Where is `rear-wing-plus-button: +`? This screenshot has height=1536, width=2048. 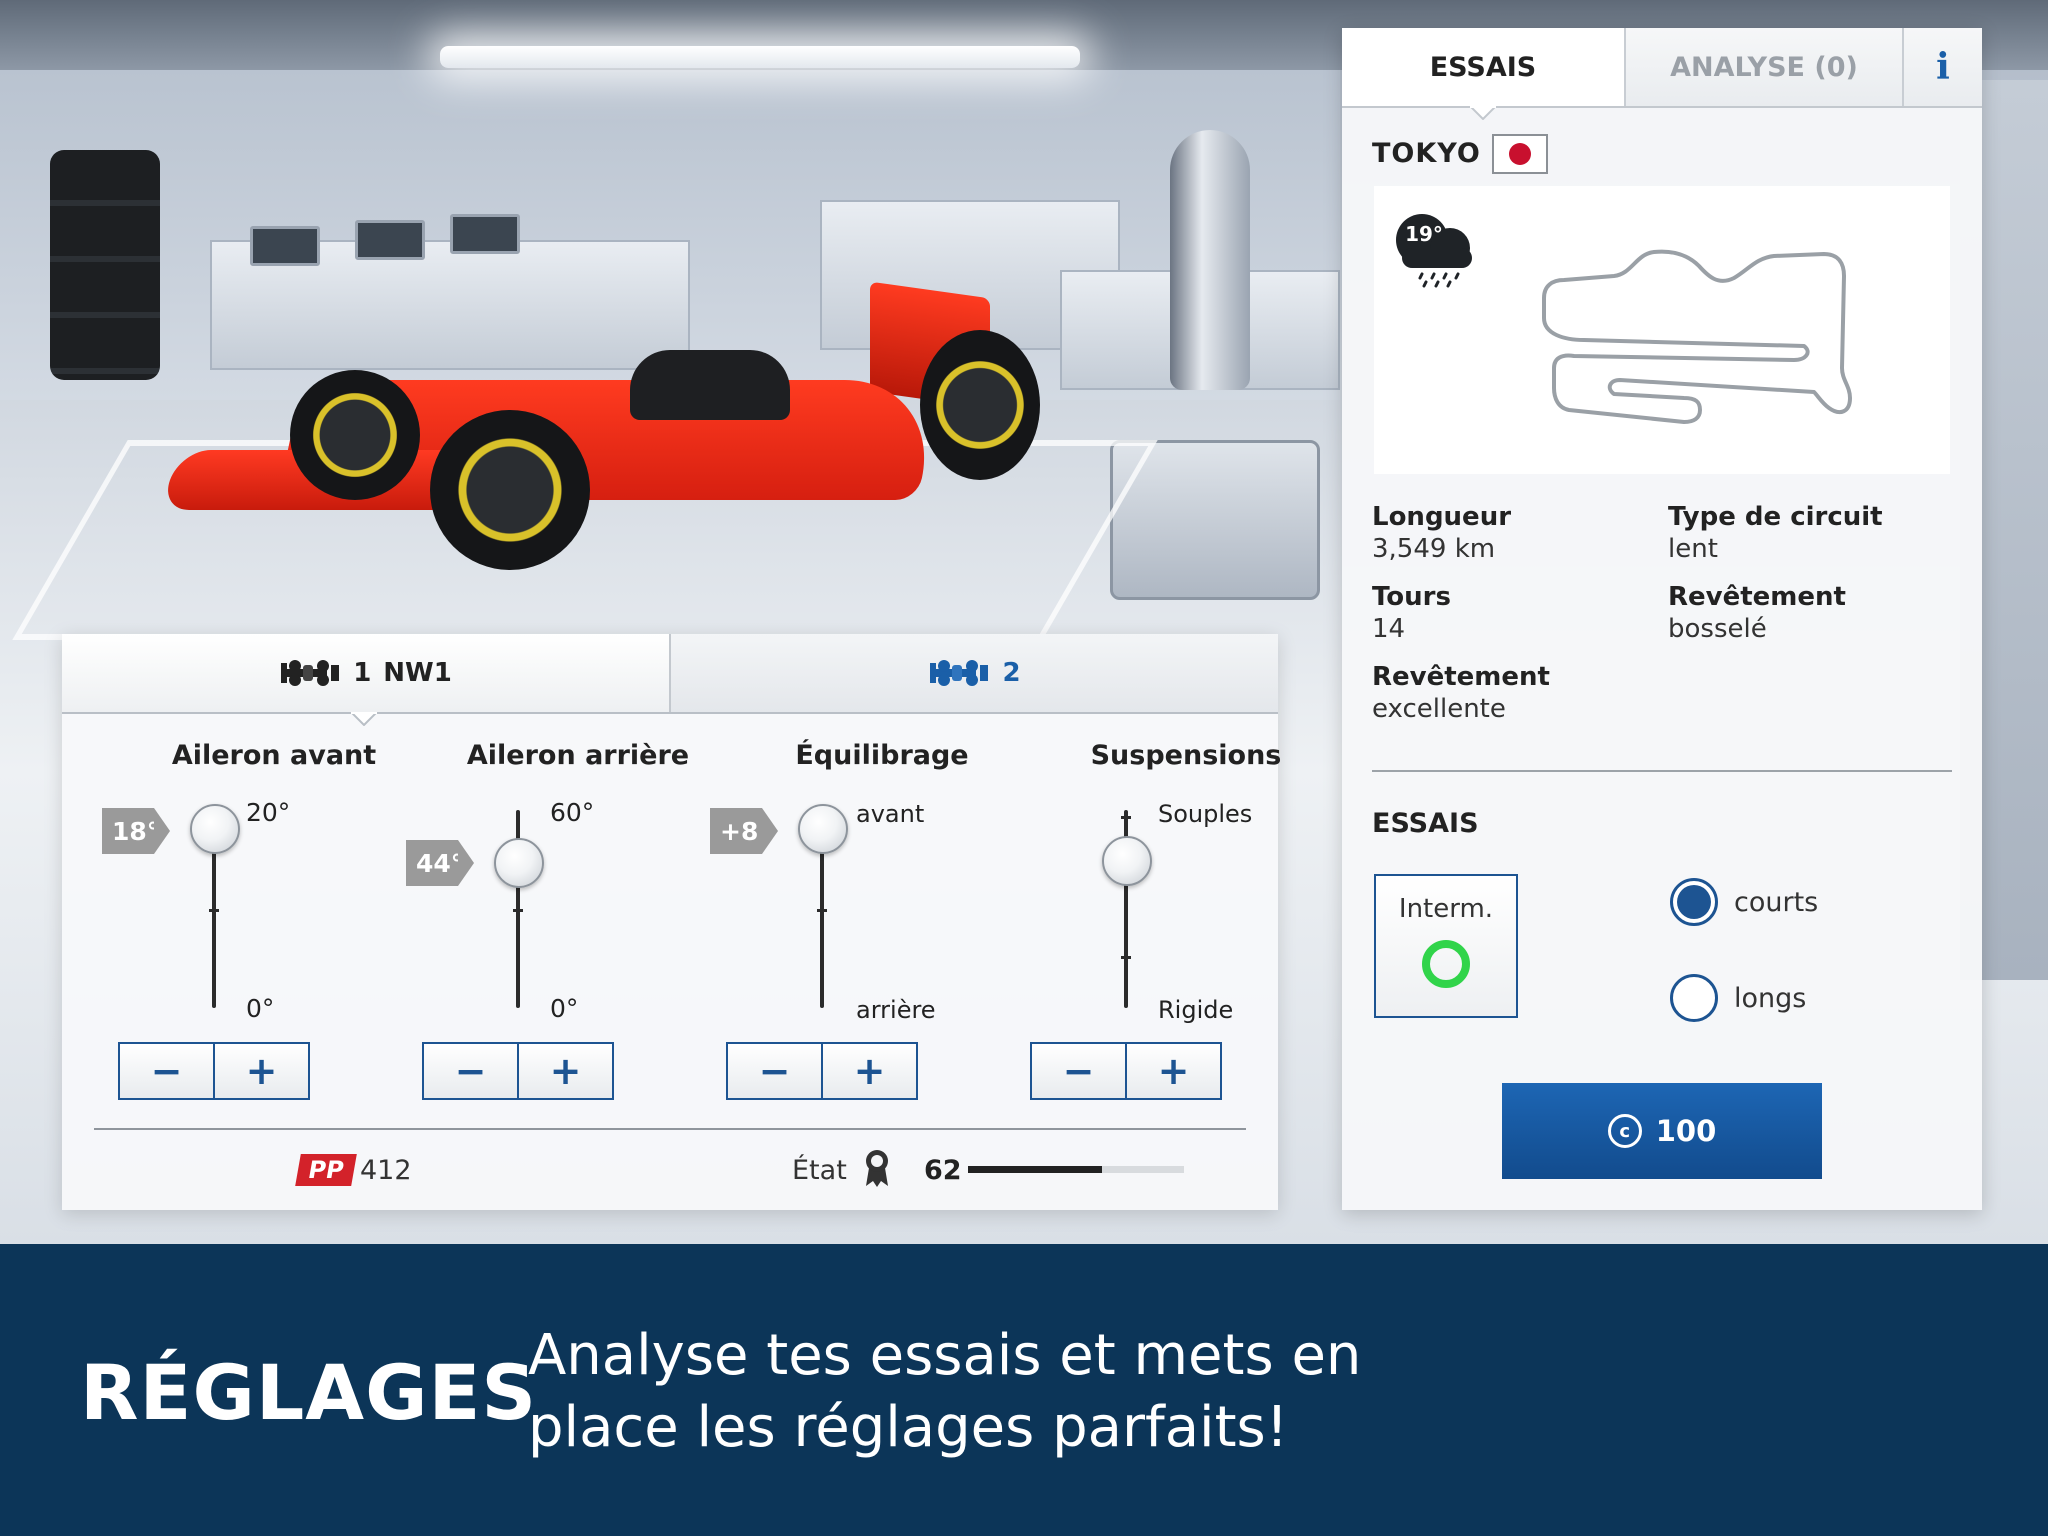 rear-wing-plus-button: + is located at coordinates (564, 1071).